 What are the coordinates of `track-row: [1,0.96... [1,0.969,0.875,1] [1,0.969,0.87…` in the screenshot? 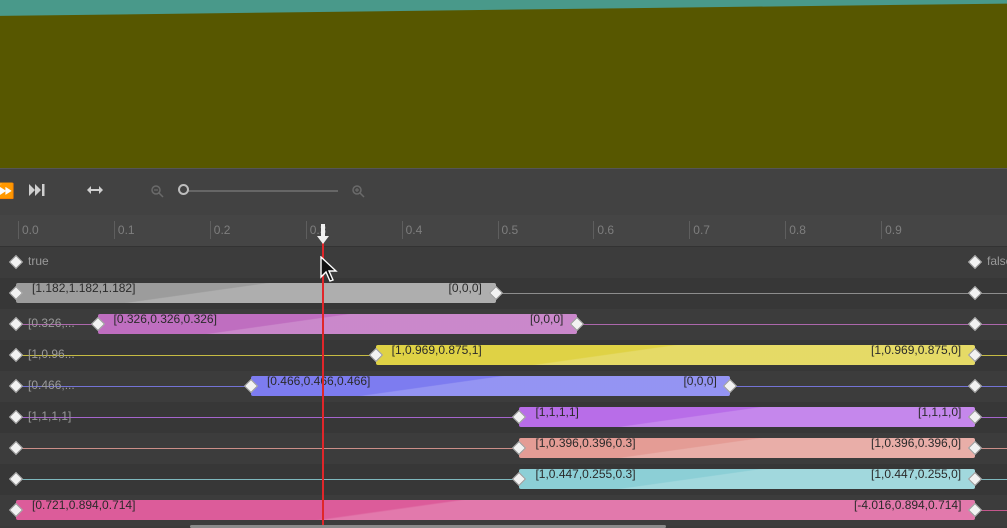 It's located at (503, 355).